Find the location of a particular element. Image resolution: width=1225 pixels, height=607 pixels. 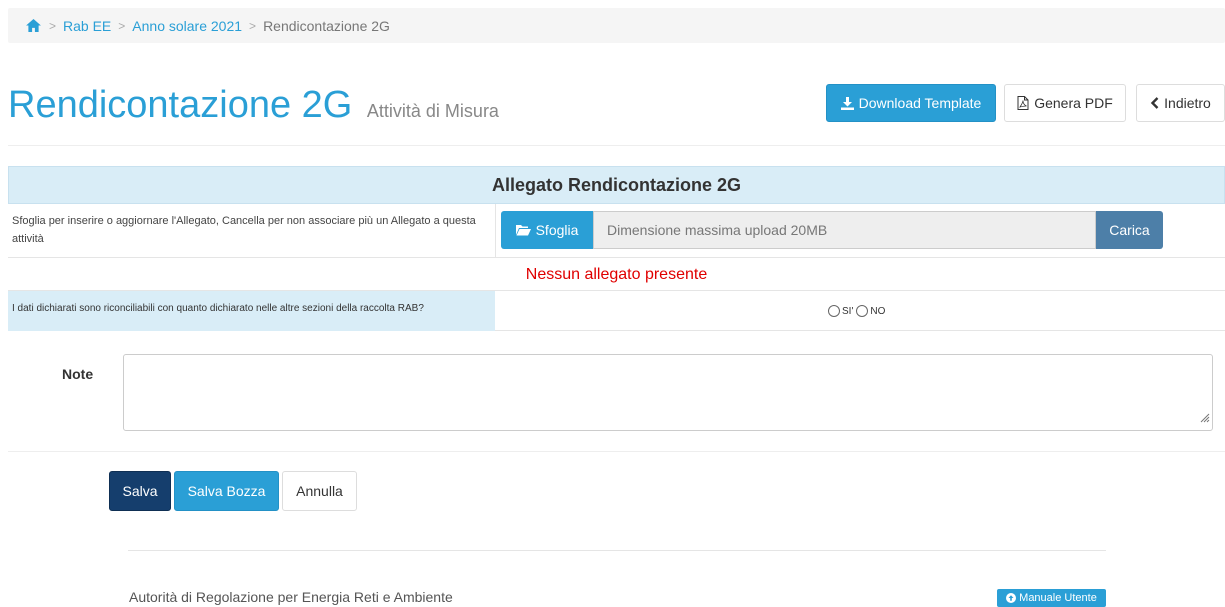

radio-no is located at coordinates (862, 311).